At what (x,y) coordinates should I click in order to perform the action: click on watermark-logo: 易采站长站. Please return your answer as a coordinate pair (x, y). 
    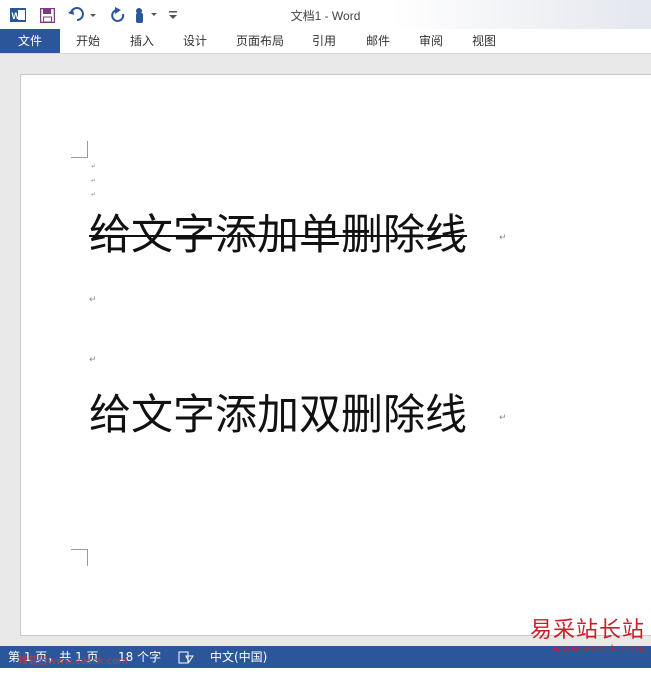
    Looking at the image, I should click on (588, 630).